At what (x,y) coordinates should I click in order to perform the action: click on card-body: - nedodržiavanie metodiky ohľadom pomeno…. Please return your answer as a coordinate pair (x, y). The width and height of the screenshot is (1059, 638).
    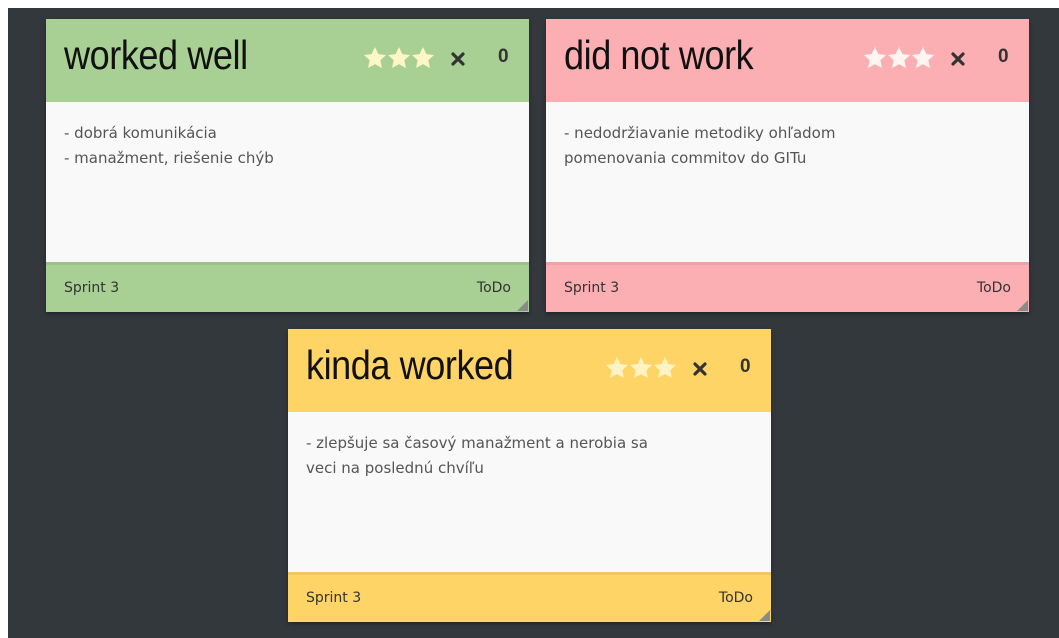
    Looking at the image, I should click on (787, 182).